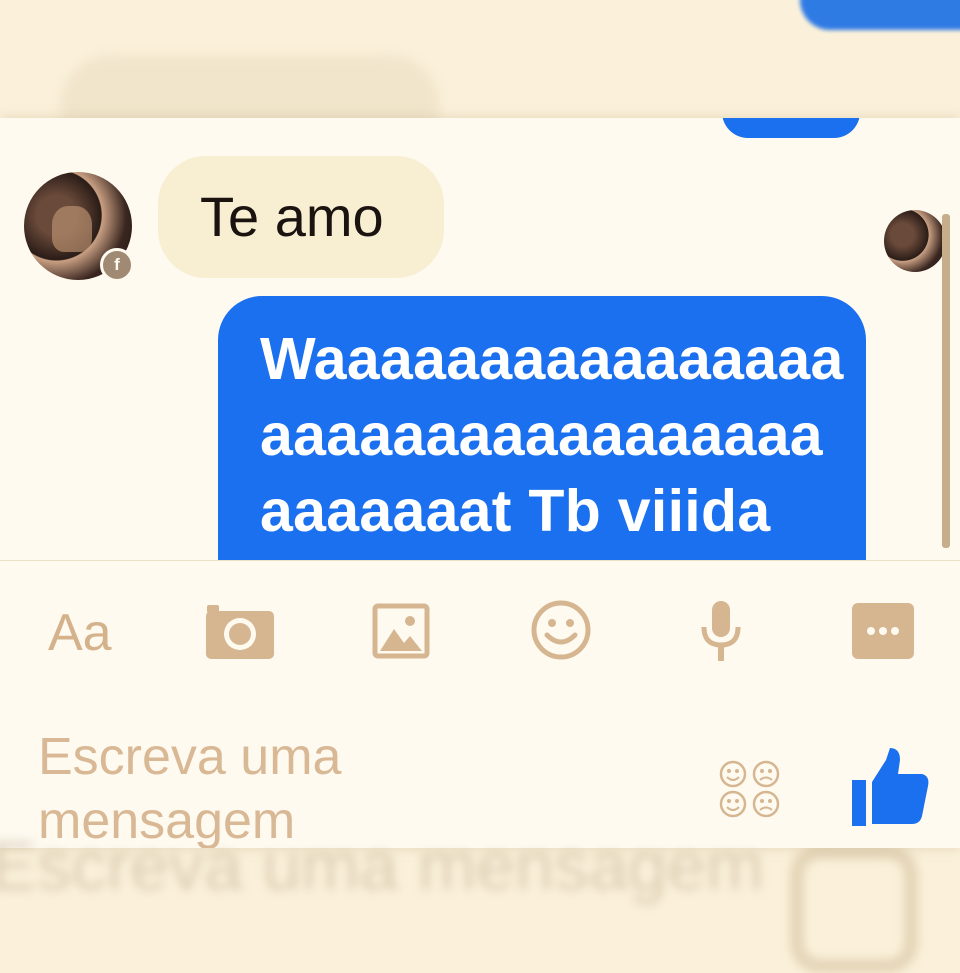 This screenshot has height=973, width=960. What do you see at coordinates (80, 633) in the screenshot?
I see `text-icon: Aa` at bounding box center [80, 633].